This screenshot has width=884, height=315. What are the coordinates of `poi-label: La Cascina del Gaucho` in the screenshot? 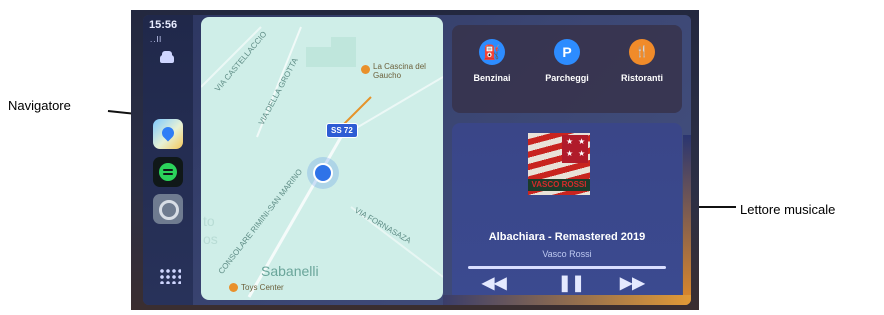 It's located at (403, 71).